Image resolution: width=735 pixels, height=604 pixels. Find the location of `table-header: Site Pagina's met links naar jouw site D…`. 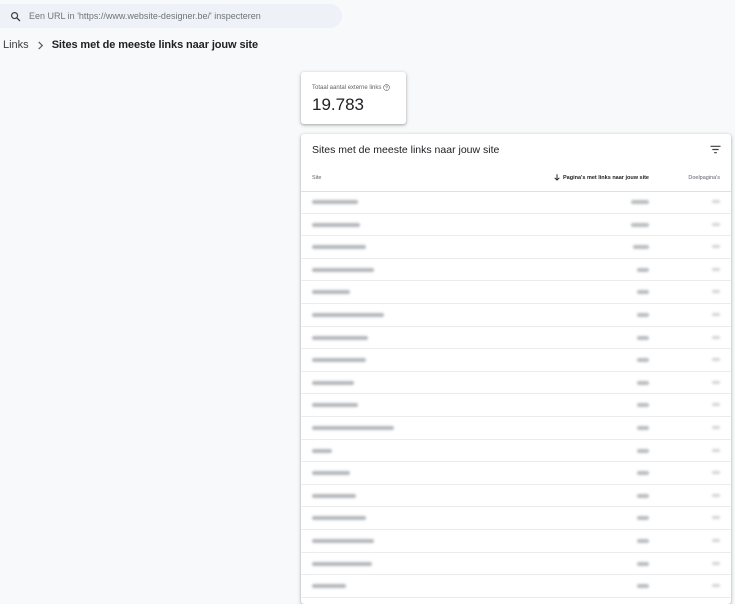

table-header: Site Pagina's met links naar jouw site D… is located at coordinates (516, 180).